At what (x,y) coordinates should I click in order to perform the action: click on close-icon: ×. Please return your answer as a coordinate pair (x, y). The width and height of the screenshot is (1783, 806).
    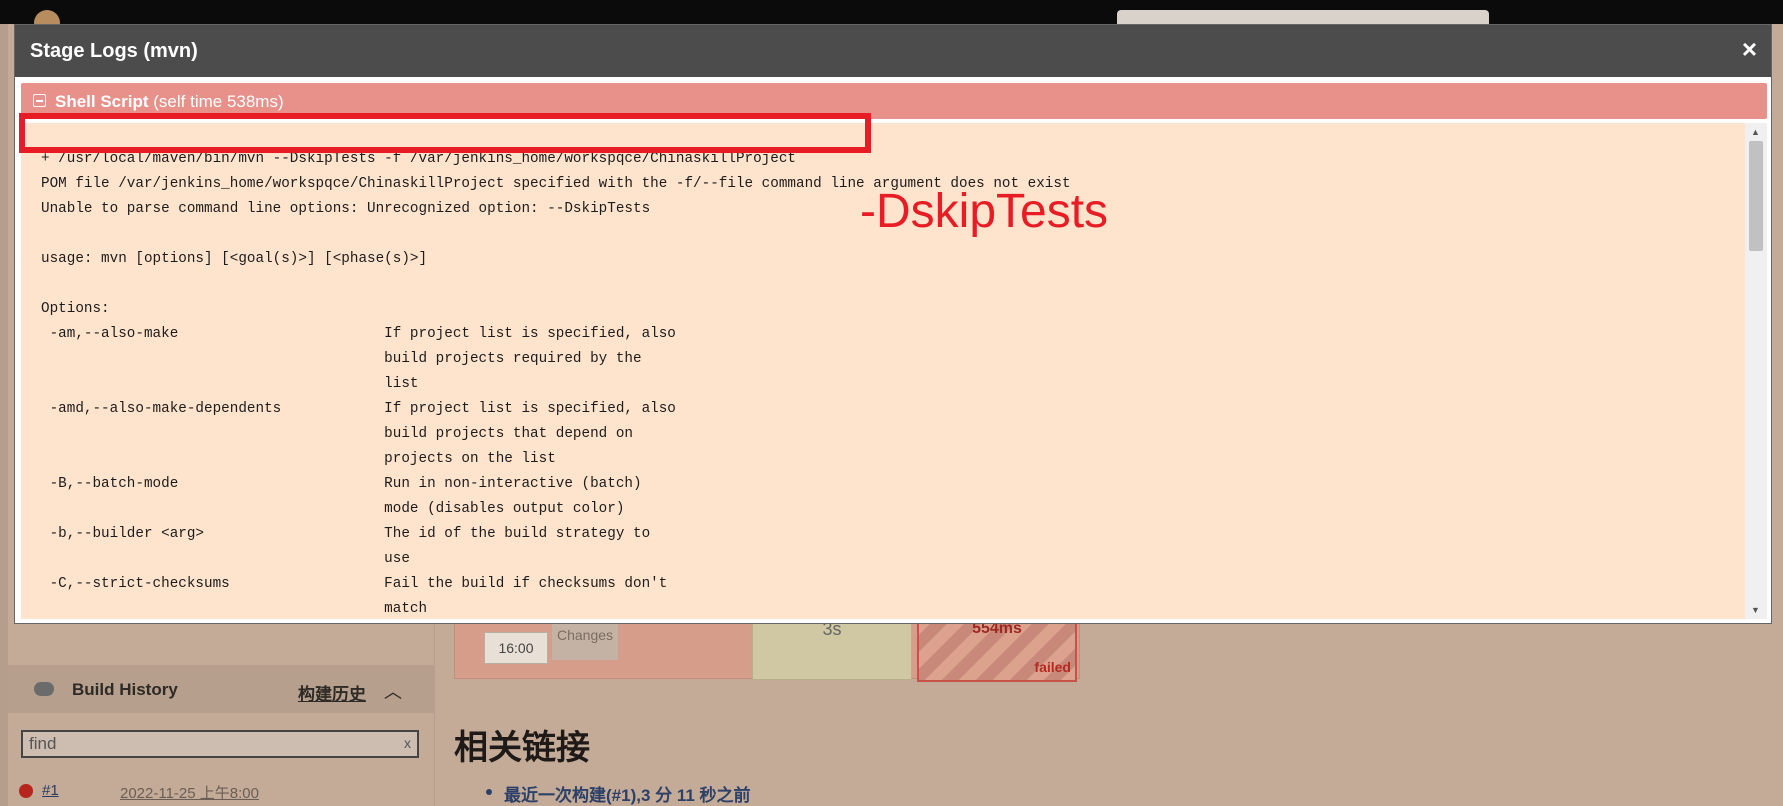
    Looking at the image, I should click on (1749, 49).